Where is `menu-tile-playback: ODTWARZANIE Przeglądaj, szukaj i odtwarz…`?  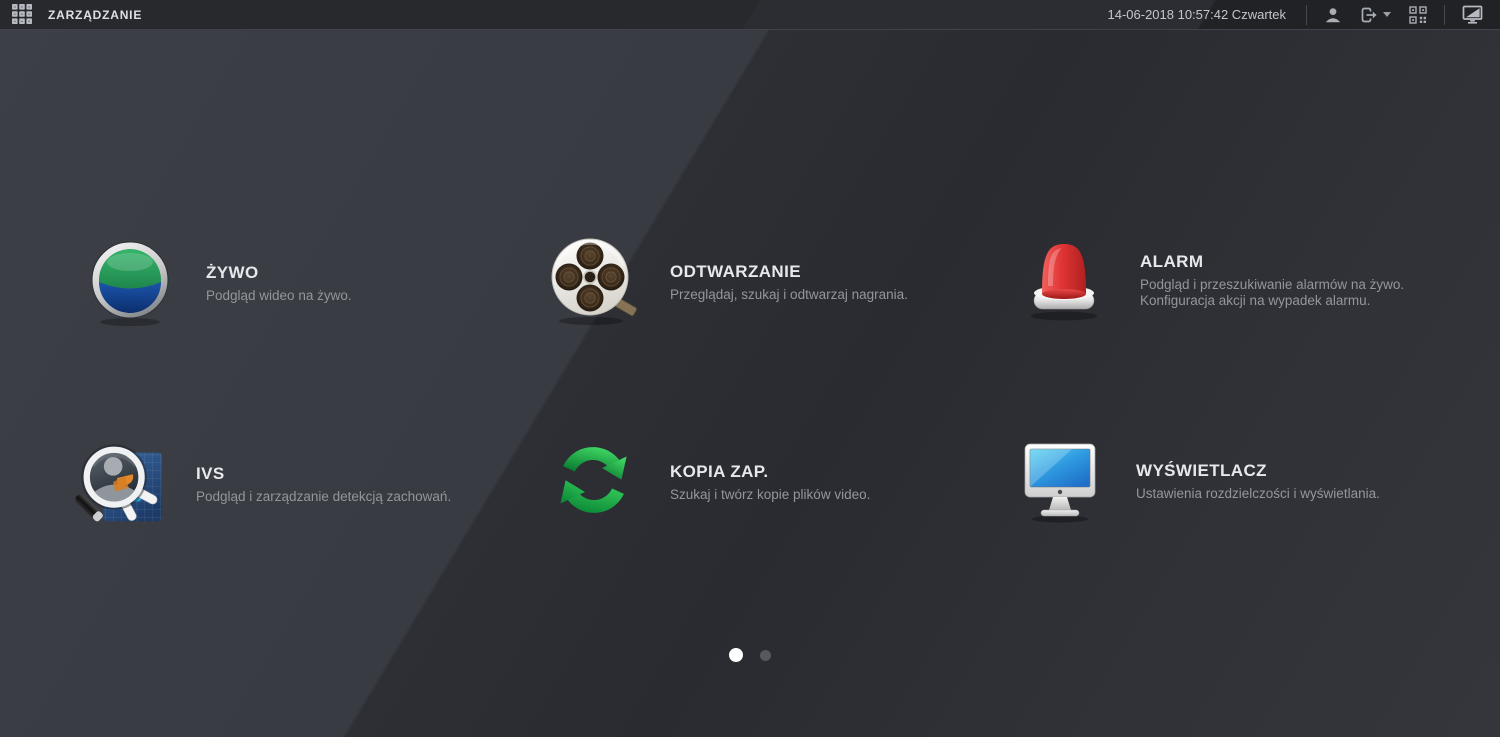
menu-tile-playback: ODTWARZANIE Przeglądaj, szukaj i odtwarz… is located at coordinates (728, 282).